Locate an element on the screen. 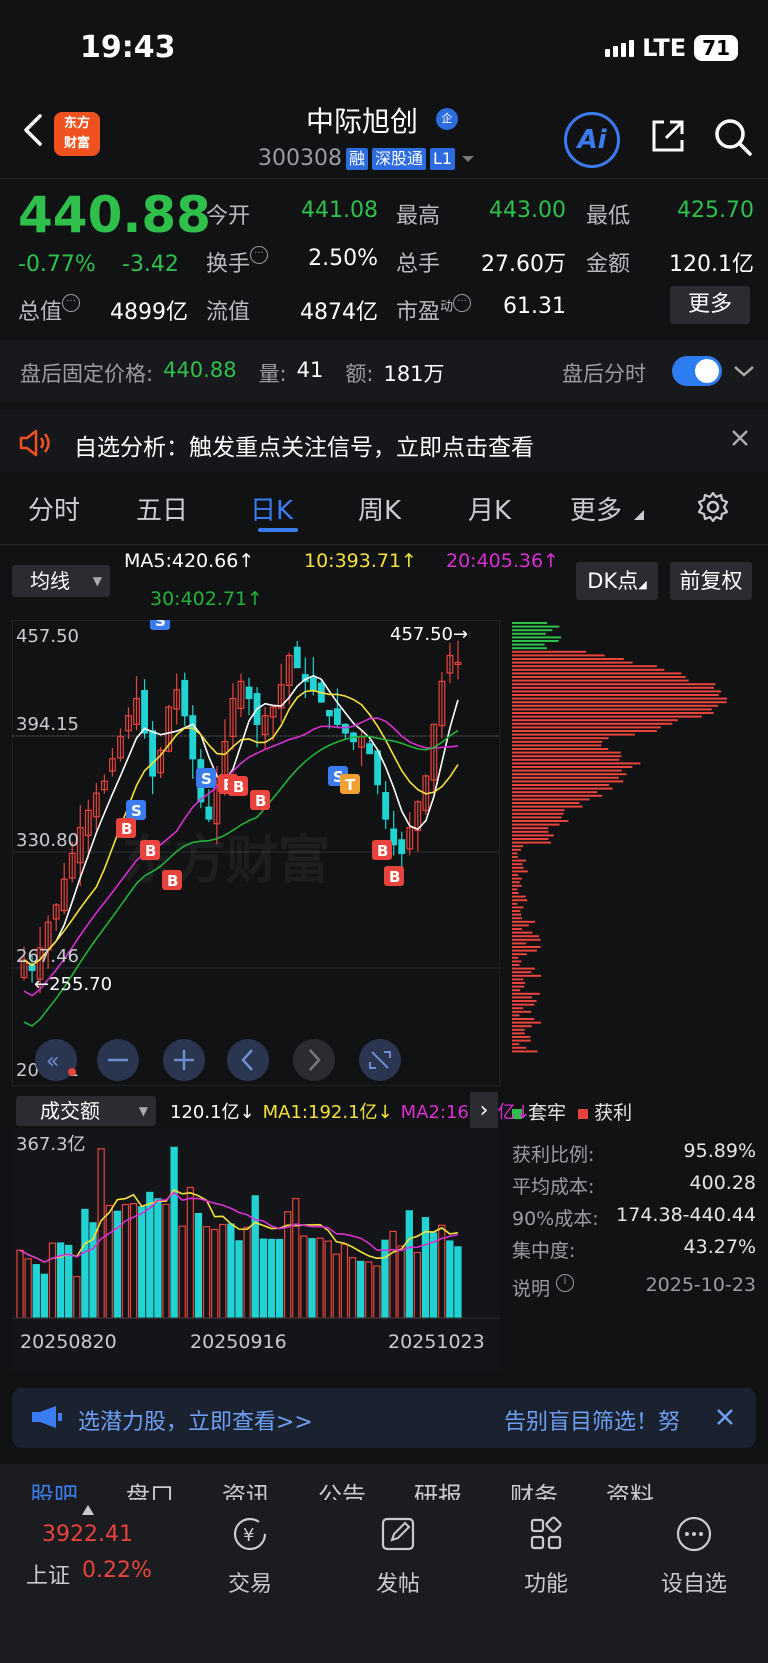  stock-code-row: 300308 融 深股通 L1 is located at coordinates (367, 158).